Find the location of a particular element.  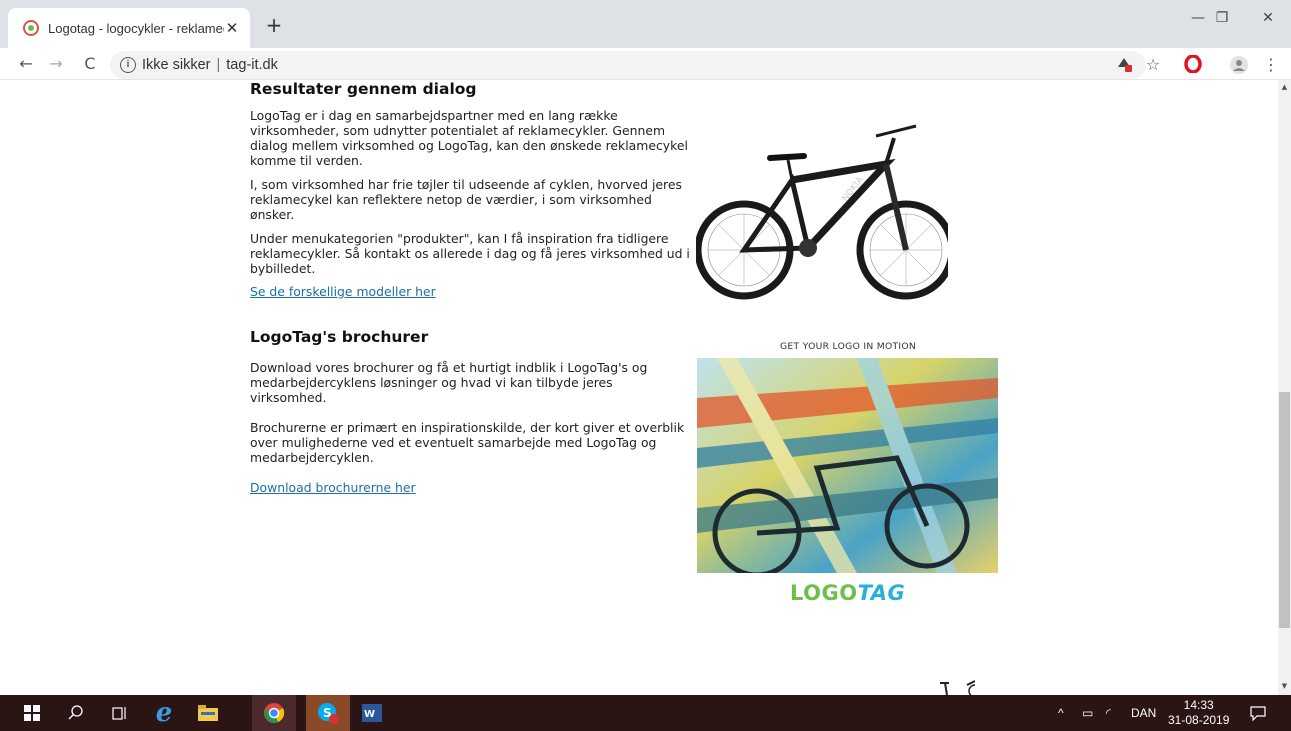

task-view-icon is located at coordinates (120, 713).